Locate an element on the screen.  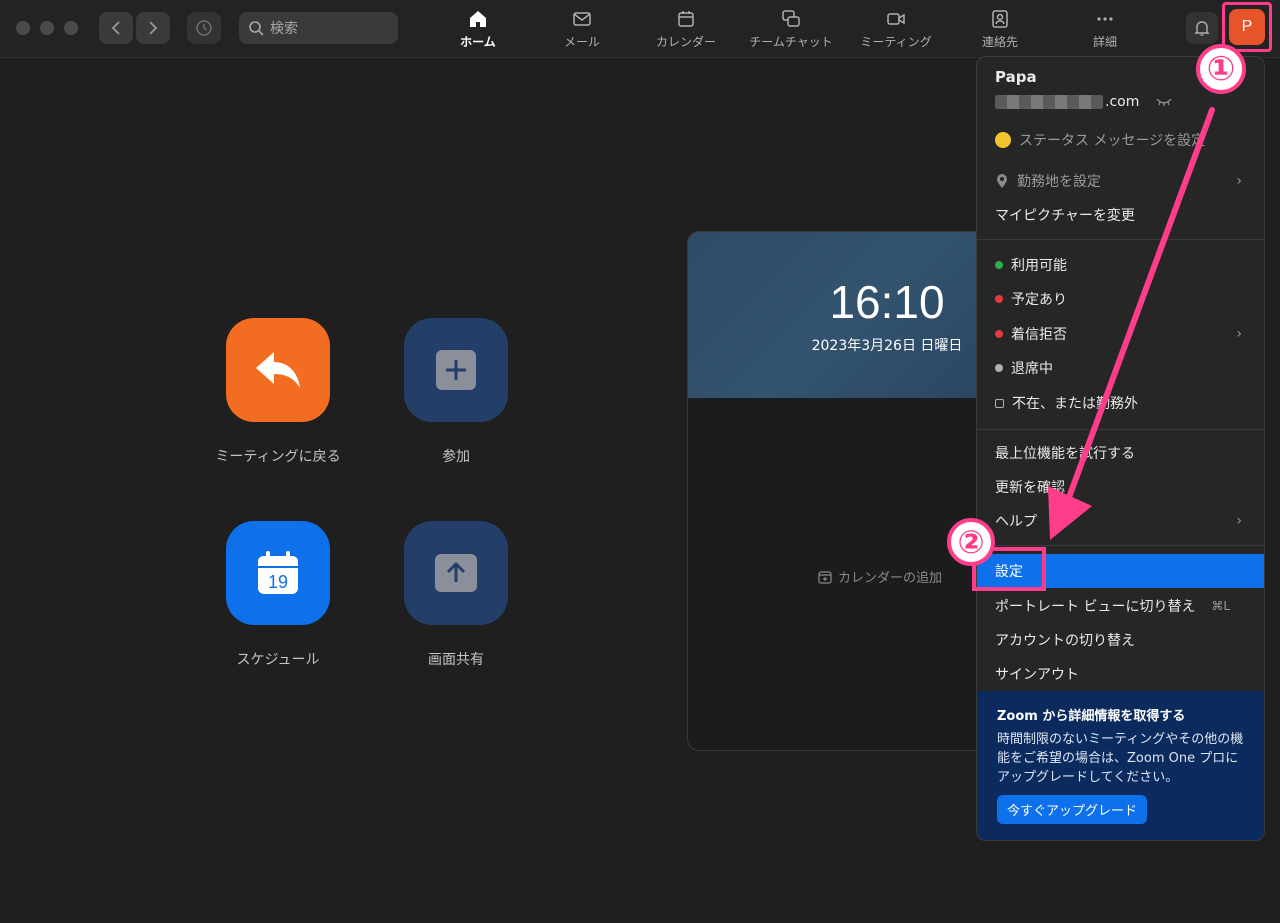
calendar-19-icon: 19 is located at coordinates (278, 572).